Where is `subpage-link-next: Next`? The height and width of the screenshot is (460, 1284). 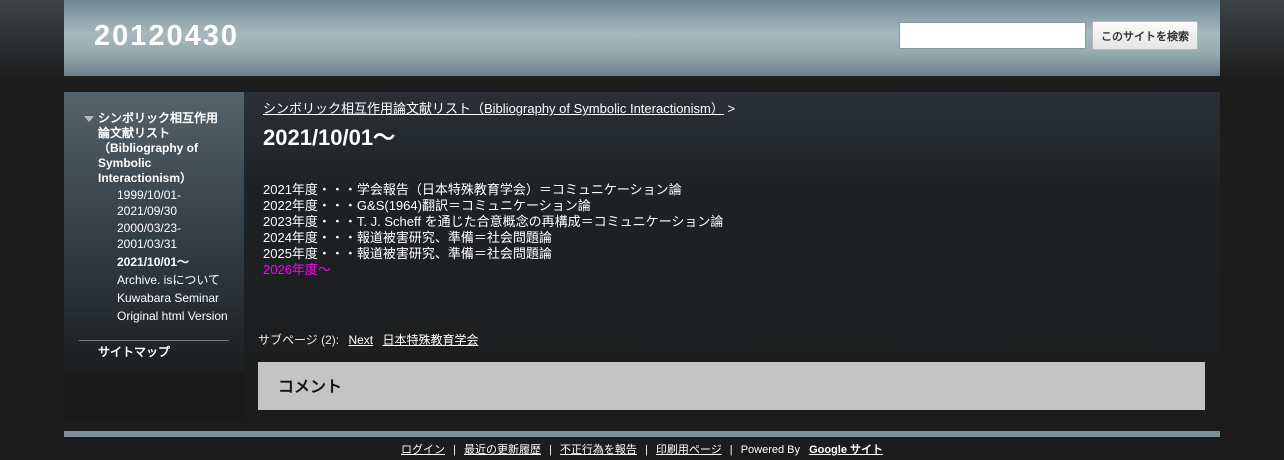 subpage-link-next: Next is located at coordinates (360, 340).